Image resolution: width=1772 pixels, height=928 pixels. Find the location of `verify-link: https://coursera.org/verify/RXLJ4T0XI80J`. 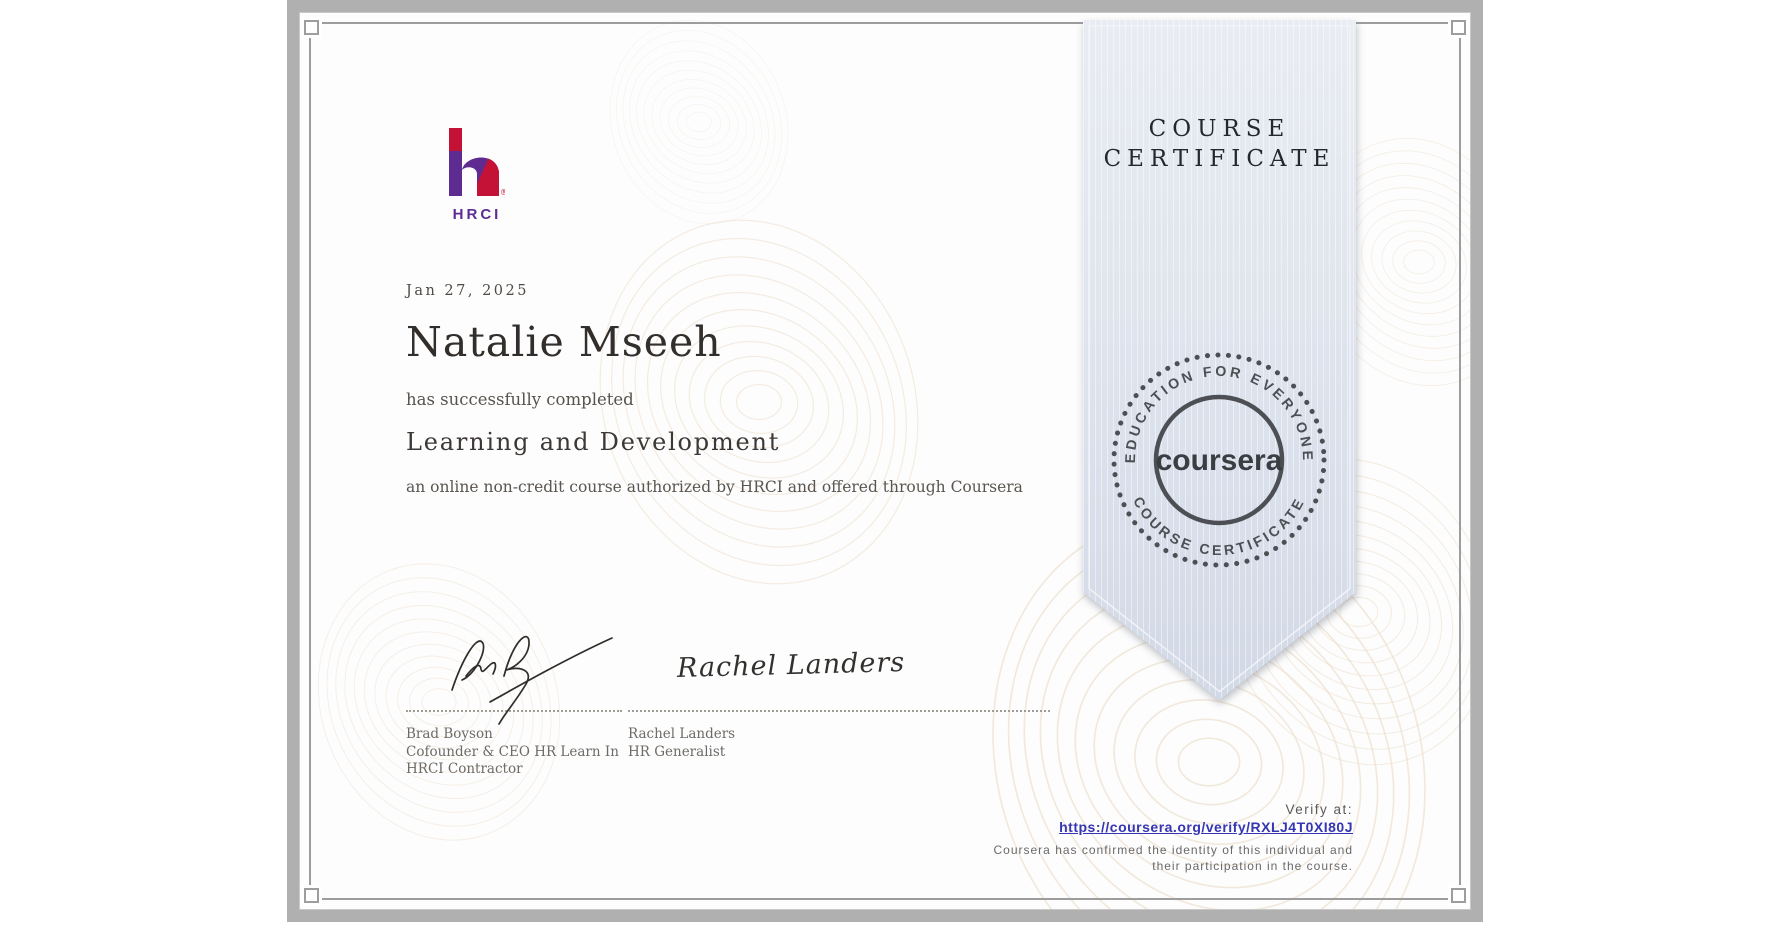

verify-link: https://coursera.org/verify/RXLJ4T0XI80J is located at coordinates (1206, 827).